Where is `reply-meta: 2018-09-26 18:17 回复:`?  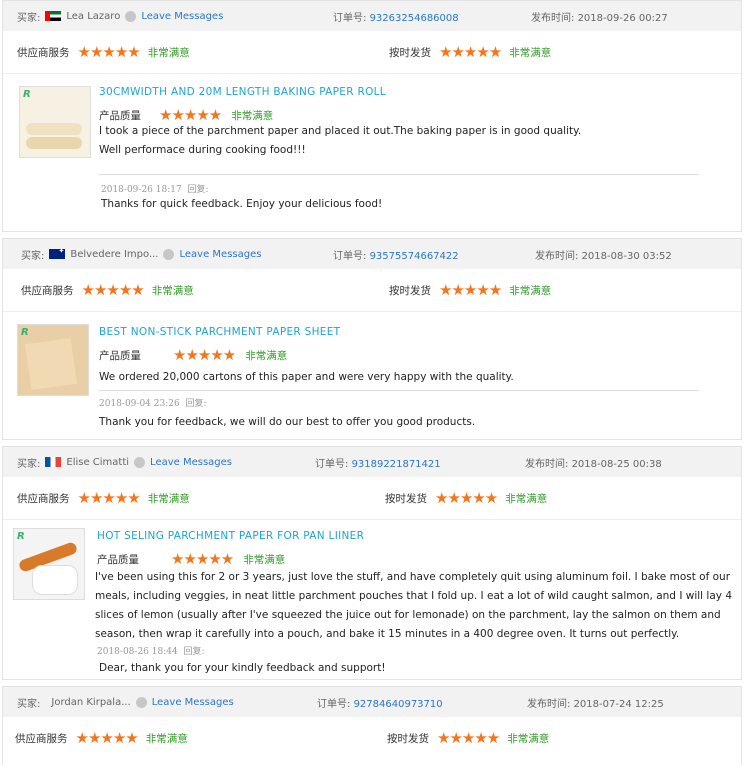
reply-meta: 2018-09-26 18:17 回复: is located at coordinates (154, 188).